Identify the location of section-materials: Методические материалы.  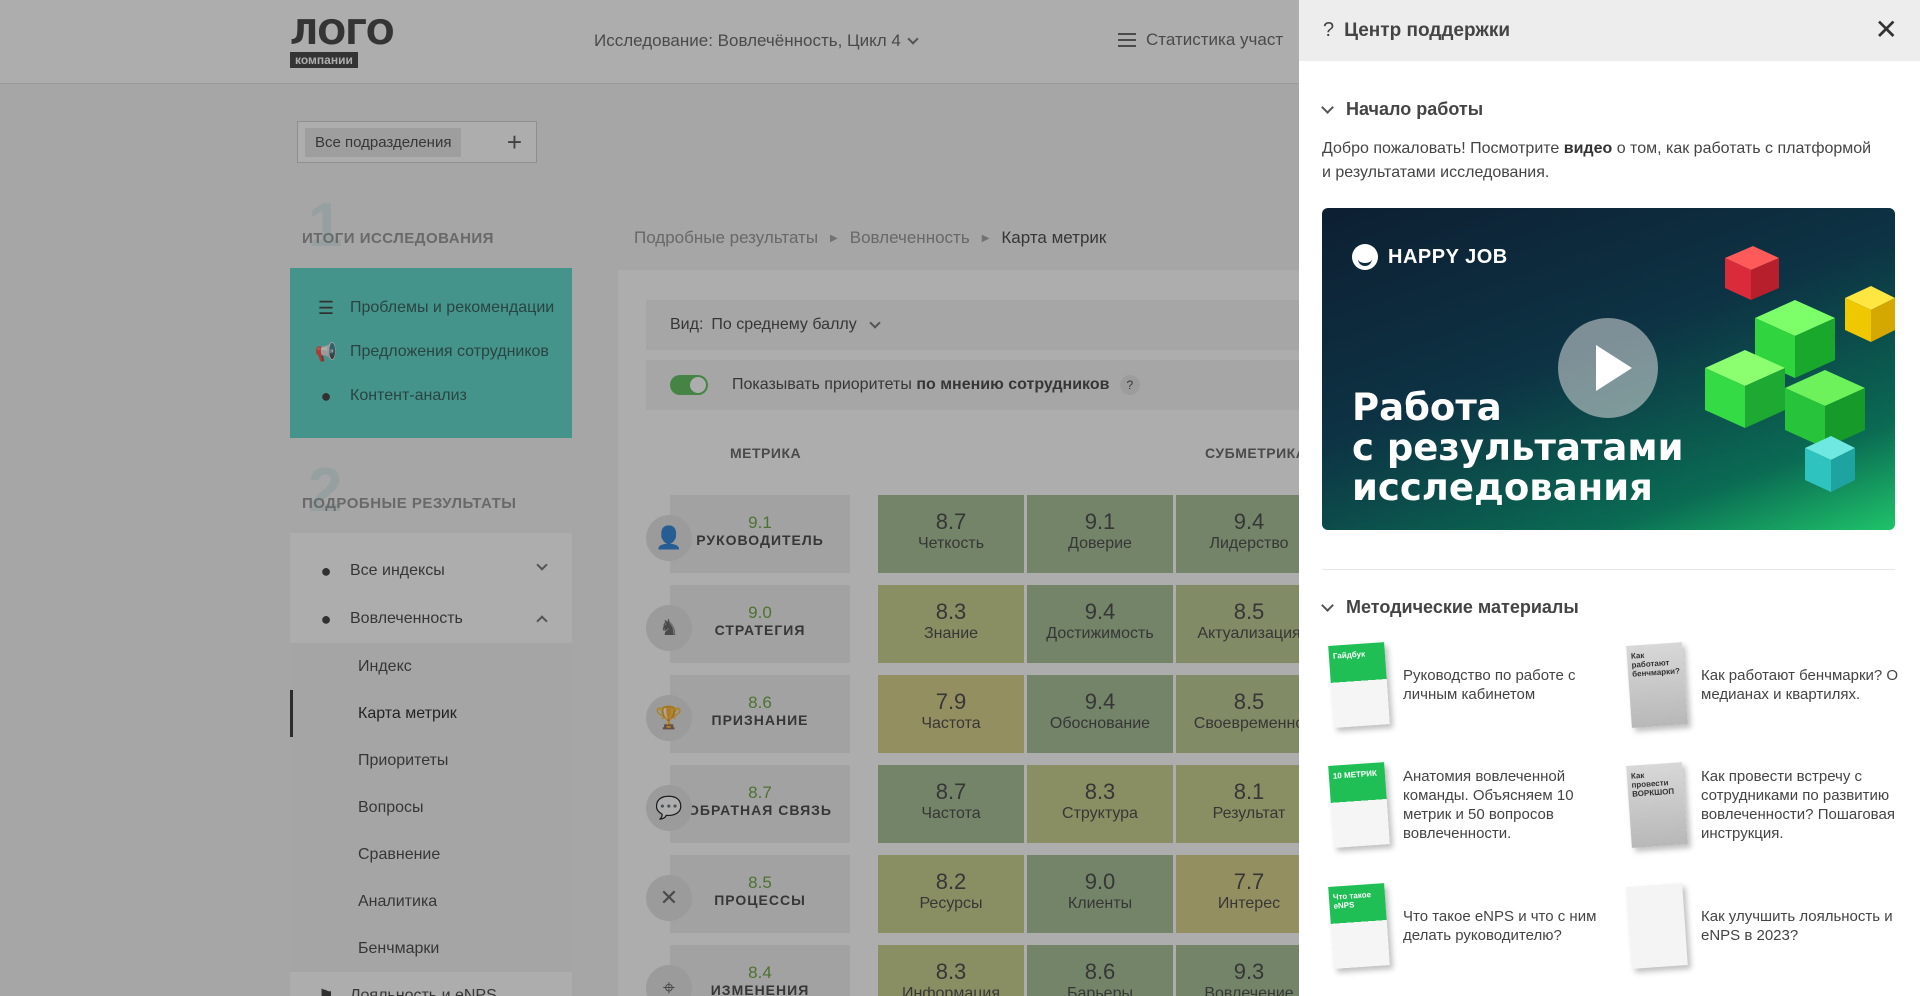
(1450, 607).